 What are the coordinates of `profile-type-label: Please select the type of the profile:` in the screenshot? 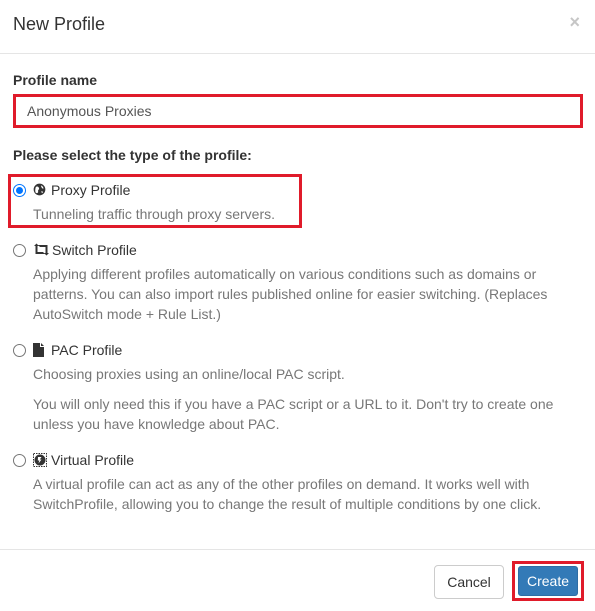 It's located at (132, 155).